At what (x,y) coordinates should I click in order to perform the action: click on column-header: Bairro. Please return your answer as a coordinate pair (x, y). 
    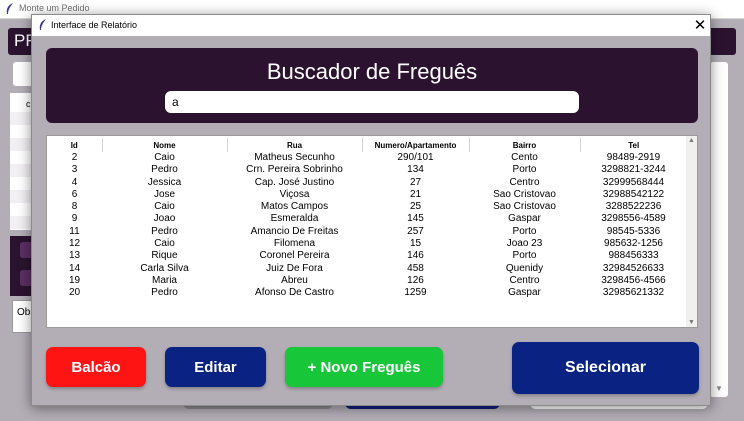
    Looking at the image, I should click on (525, 145).